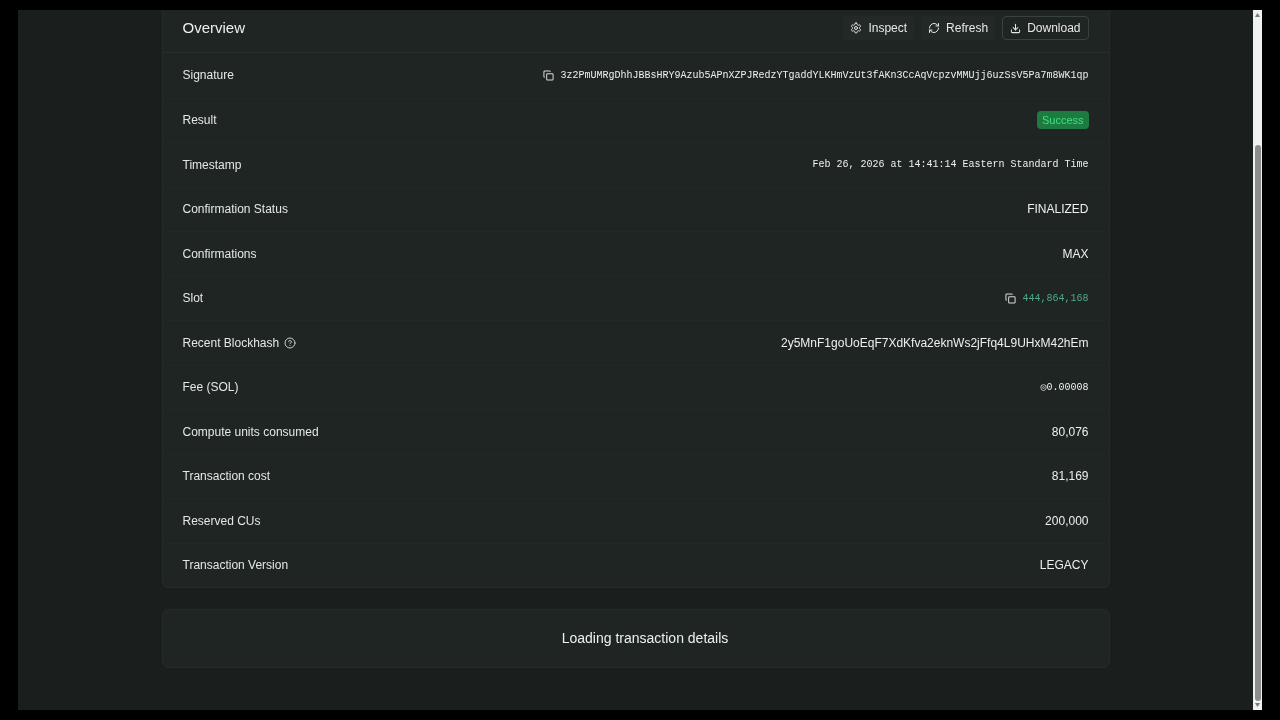 Image resolution: width=1280 pixels, height=720 pixels. What do you see at coordinates (1058, 210) in the screenshot?
I see `field-value: FINALIZED` at bounding box center [1058, 210].